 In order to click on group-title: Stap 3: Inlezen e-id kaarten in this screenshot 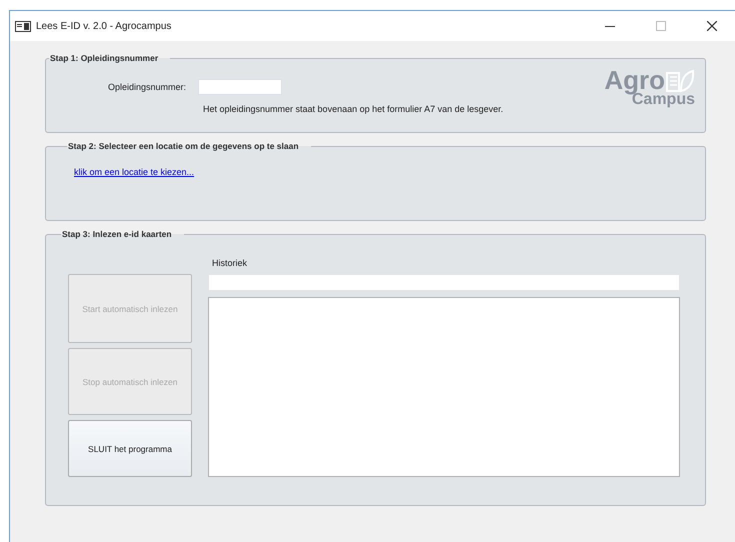, I will do `click(117, 234)`.